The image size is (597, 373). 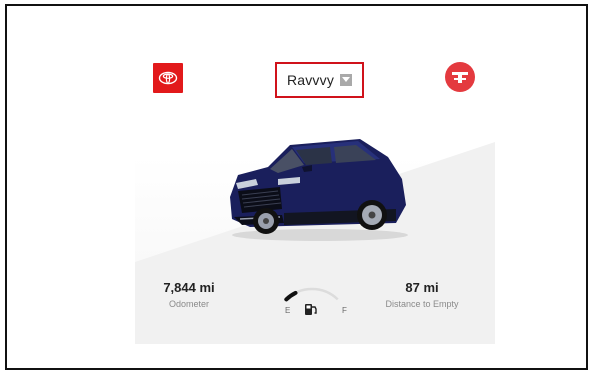 I want to click on fuel-full-label: F, so click(x=344, y=310).